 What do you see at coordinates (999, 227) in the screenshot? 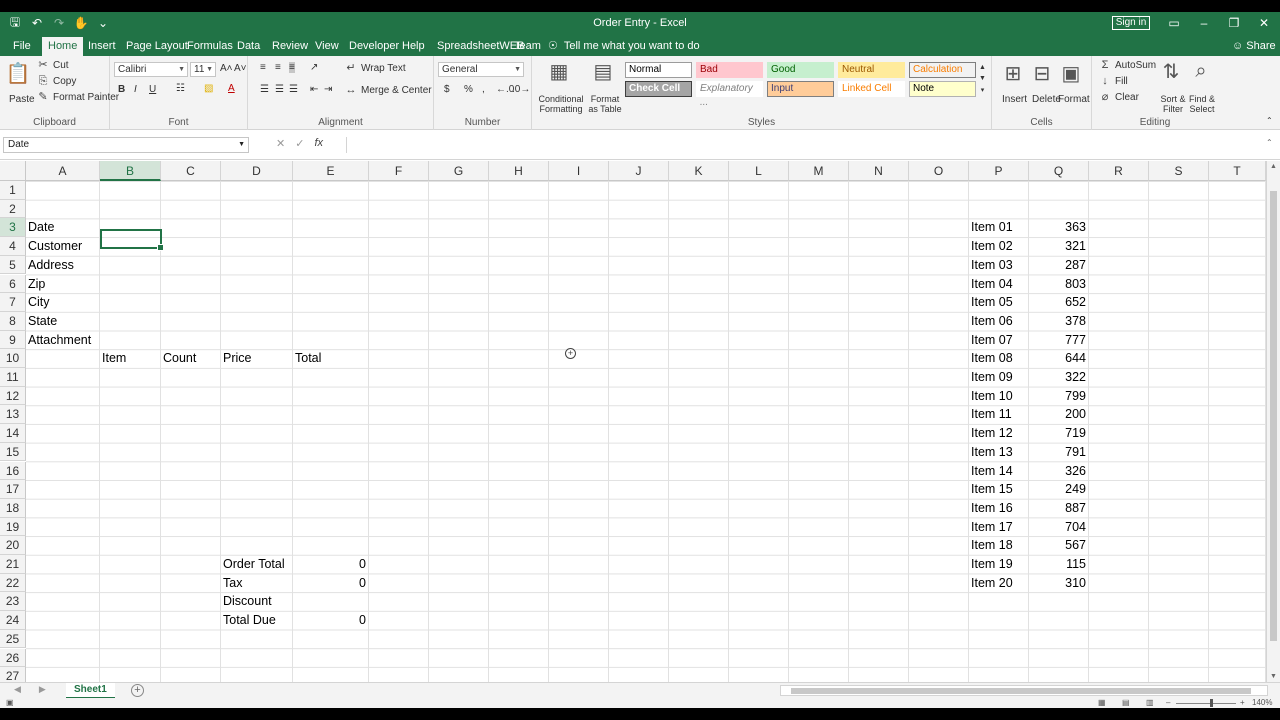
I see `item-name-cell: Item 01` at bounding box center [999, 227].